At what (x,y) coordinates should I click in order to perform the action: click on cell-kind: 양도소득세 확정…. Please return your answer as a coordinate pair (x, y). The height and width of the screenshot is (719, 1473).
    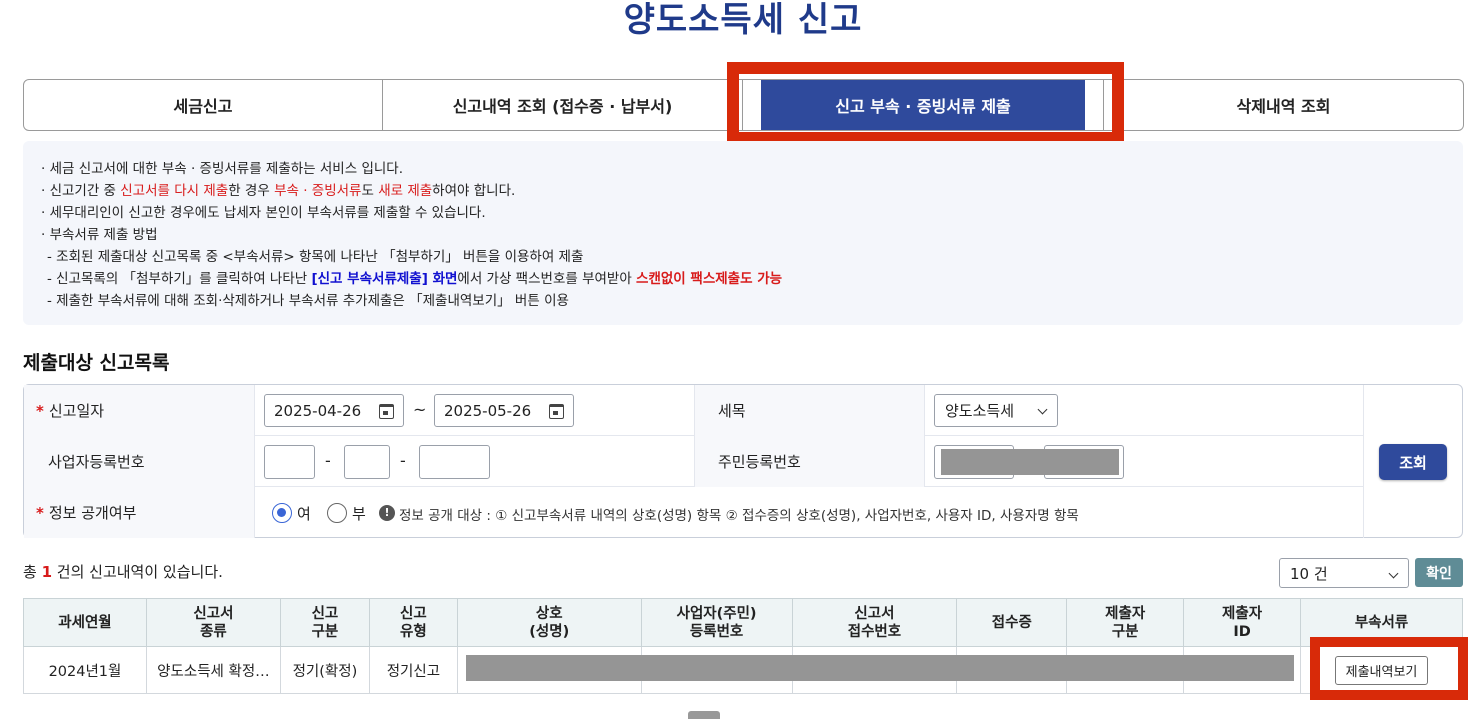
    Looking at the image, I should click on (213, 670).